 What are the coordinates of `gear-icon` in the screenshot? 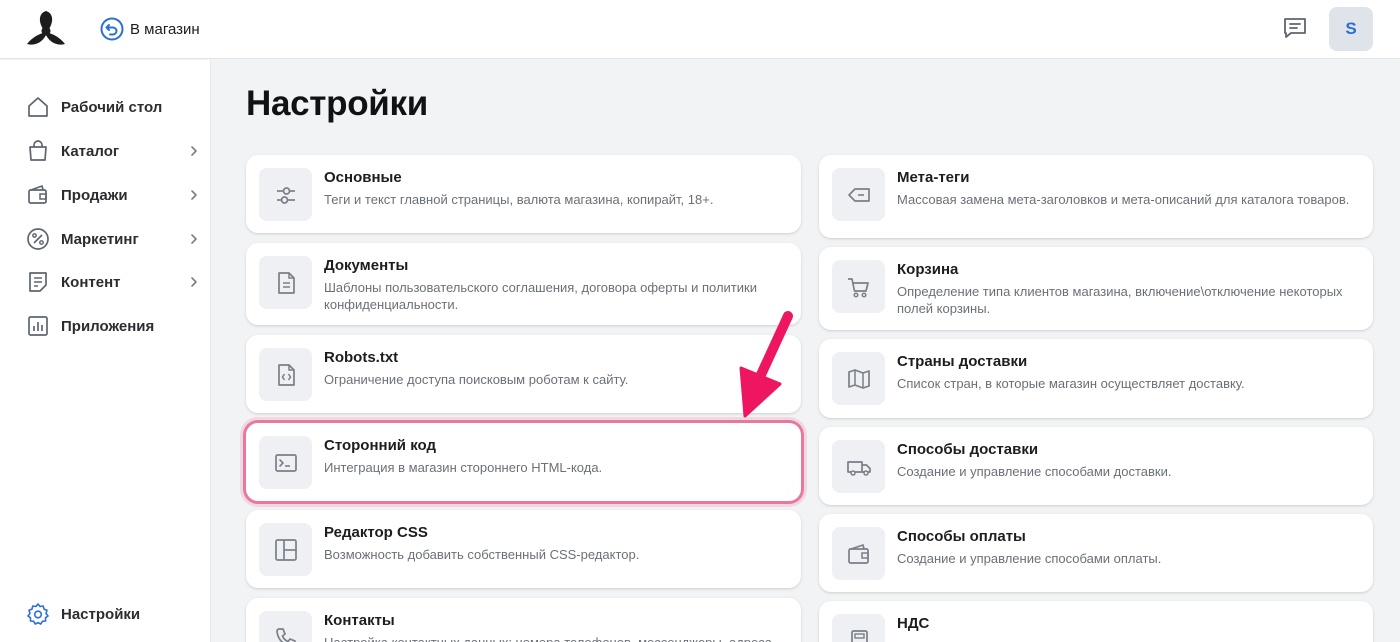 It's located at (38, 614).